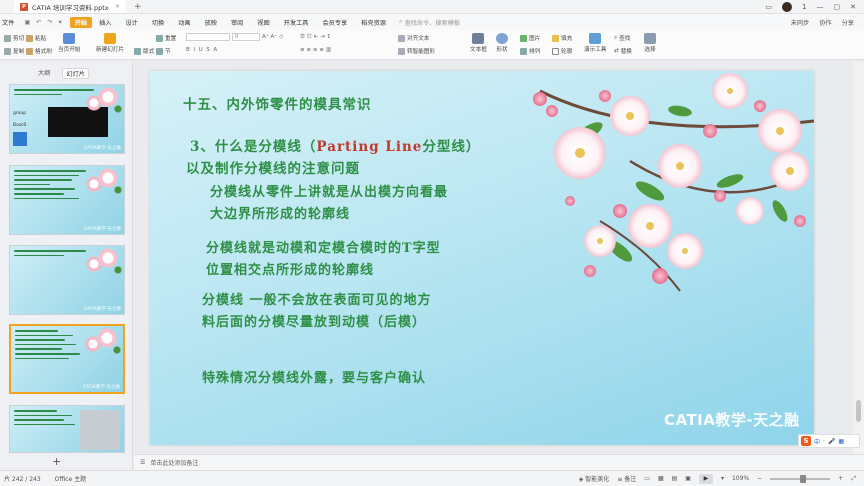 Image resolution: width=864 pixels, height=486 pixels. What do you see at coordinates (14, 51) in the screenshot?
I see `copy-button: 复制` at bounding box center [14, 51].